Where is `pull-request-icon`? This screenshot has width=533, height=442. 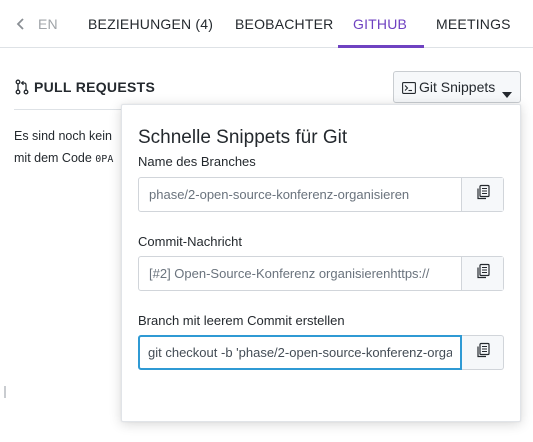 pull-request-icon is located at coordinates (22, 87).